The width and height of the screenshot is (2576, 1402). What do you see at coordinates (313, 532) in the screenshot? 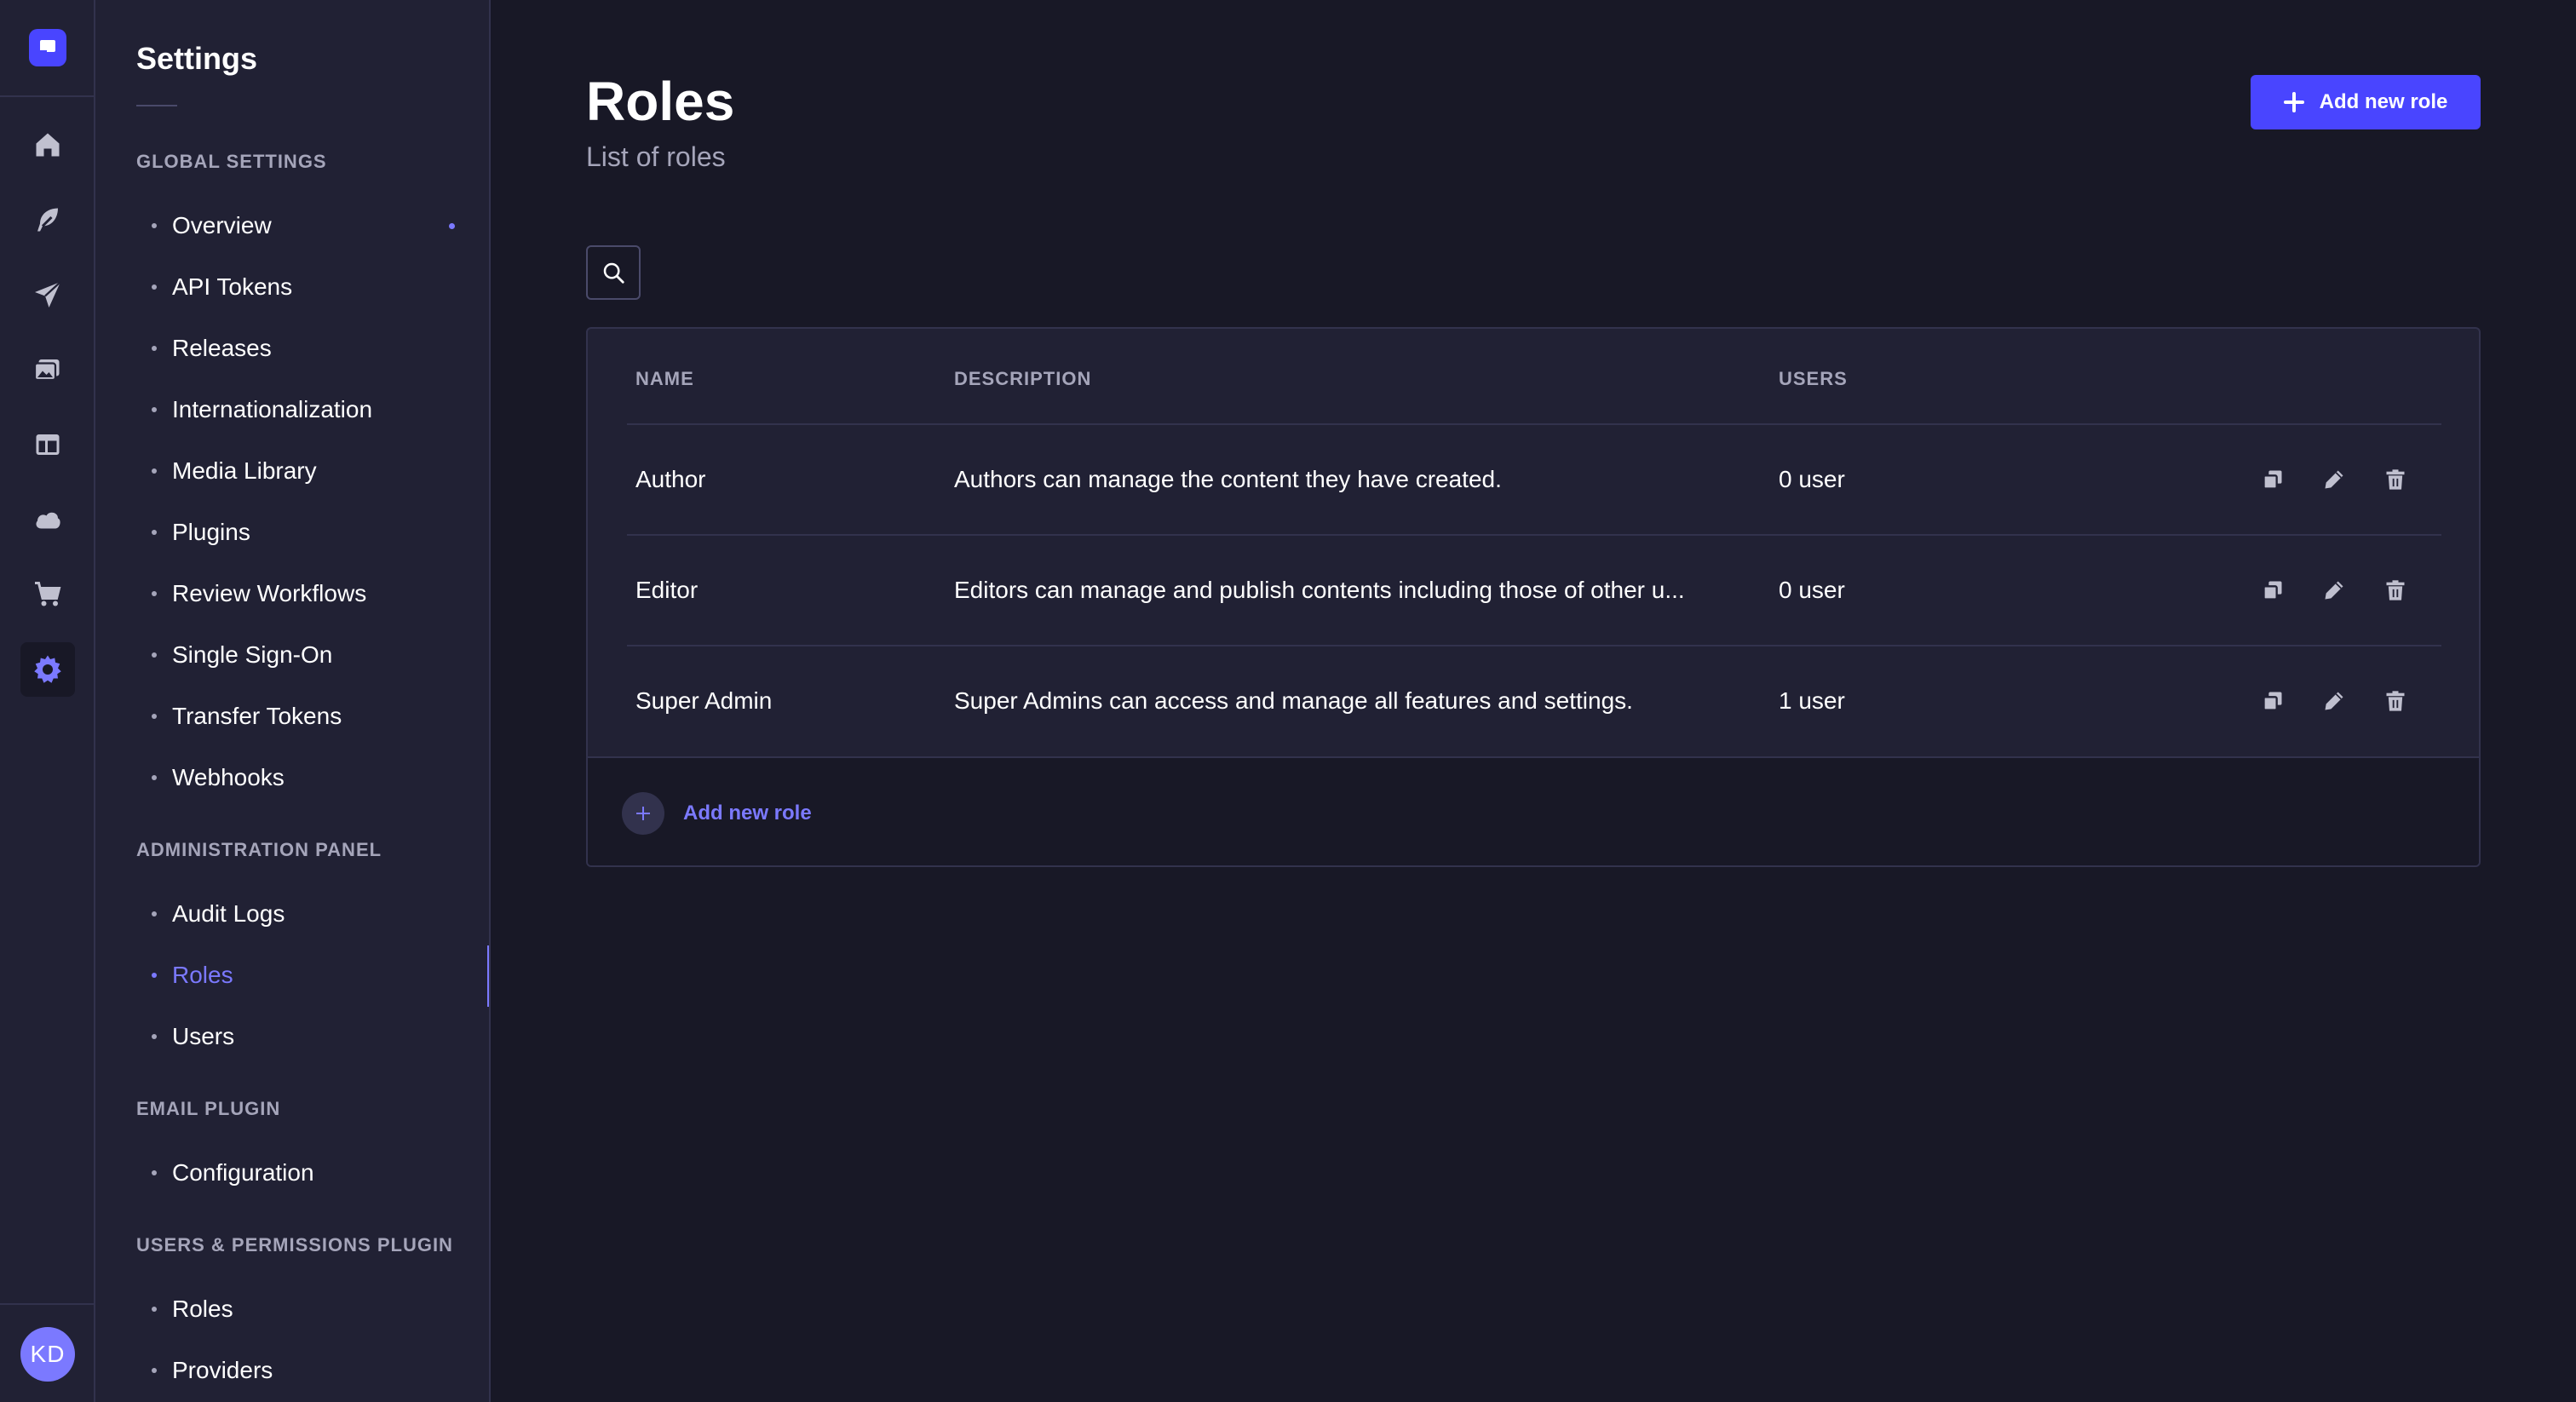
I see `subnav-item-plugins: Plugins` at bounding box center [313, 532].